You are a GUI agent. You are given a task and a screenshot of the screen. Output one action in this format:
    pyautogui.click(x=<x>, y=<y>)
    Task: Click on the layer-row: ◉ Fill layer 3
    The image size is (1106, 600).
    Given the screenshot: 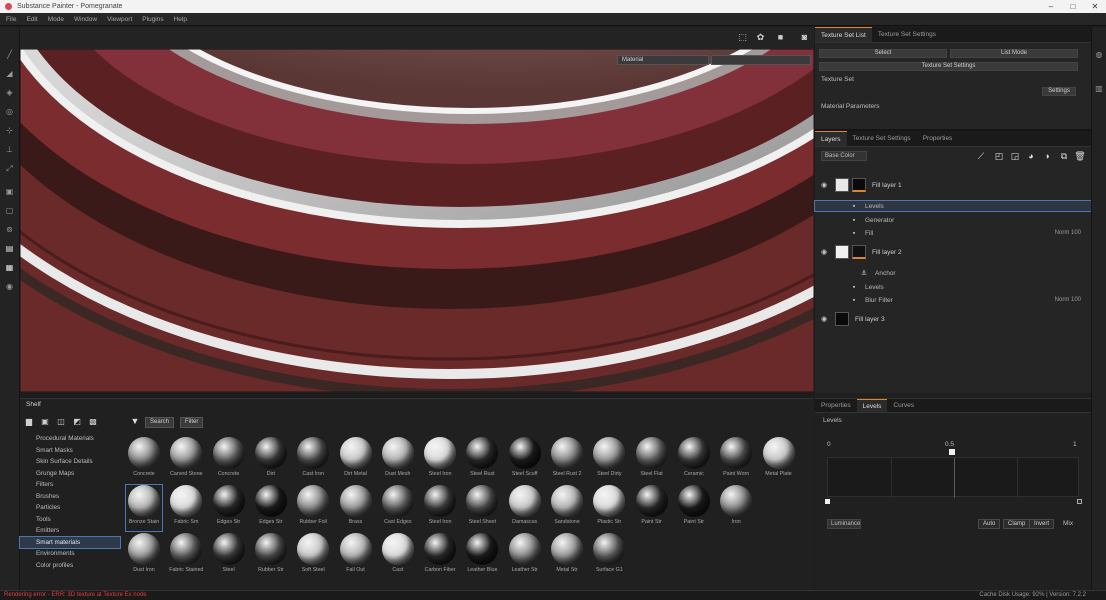 What is the action you would take?
    pyautogui.click(x=953, y=319)
    